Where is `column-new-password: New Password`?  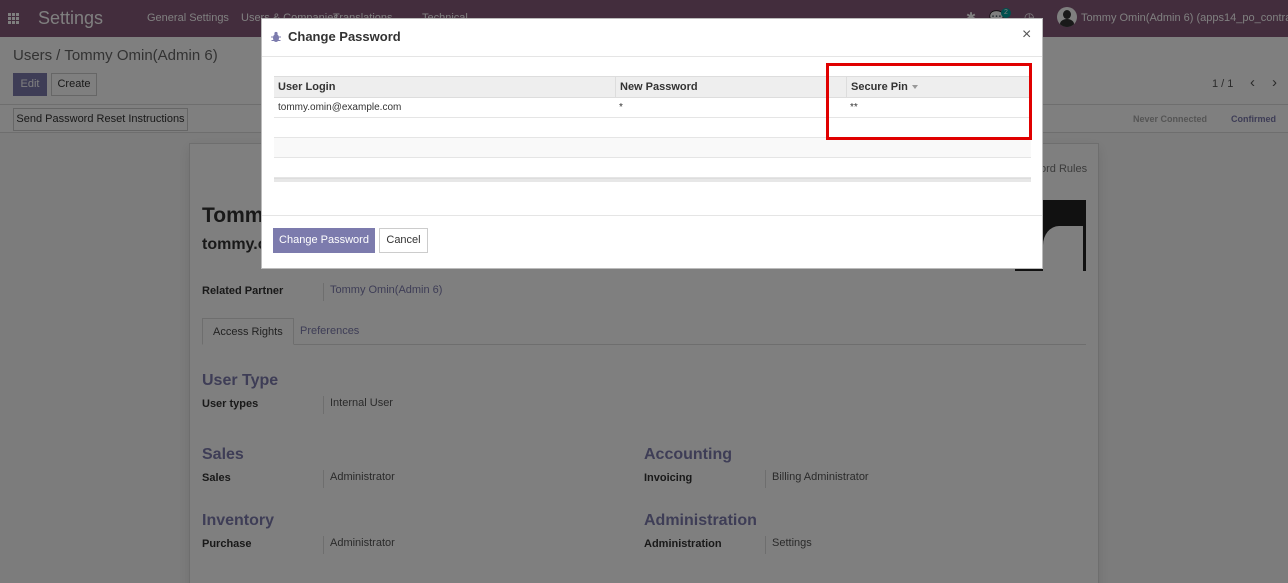 column-new-password: New Password is located at coordinates (730, 87).